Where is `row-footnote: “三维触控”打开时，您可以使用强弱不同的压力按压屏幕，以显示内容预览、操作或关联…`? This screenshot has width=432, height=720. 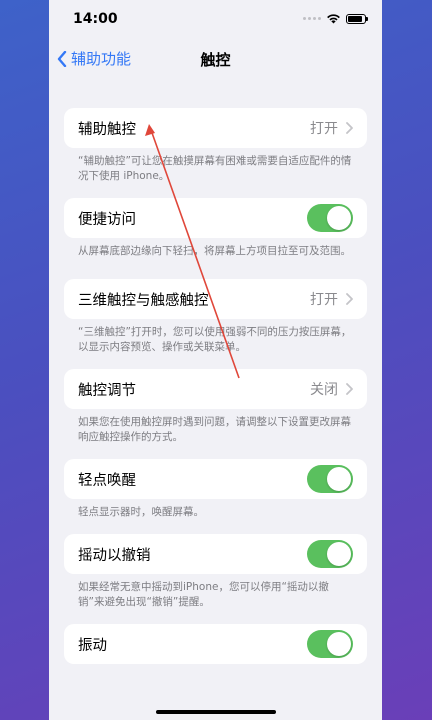 row-footnote: “三维触控”打开时，您可以使用强弱不同的压力按压屏幕，以显示内容预览、操作或关联… is located at coordinates (215, 339).